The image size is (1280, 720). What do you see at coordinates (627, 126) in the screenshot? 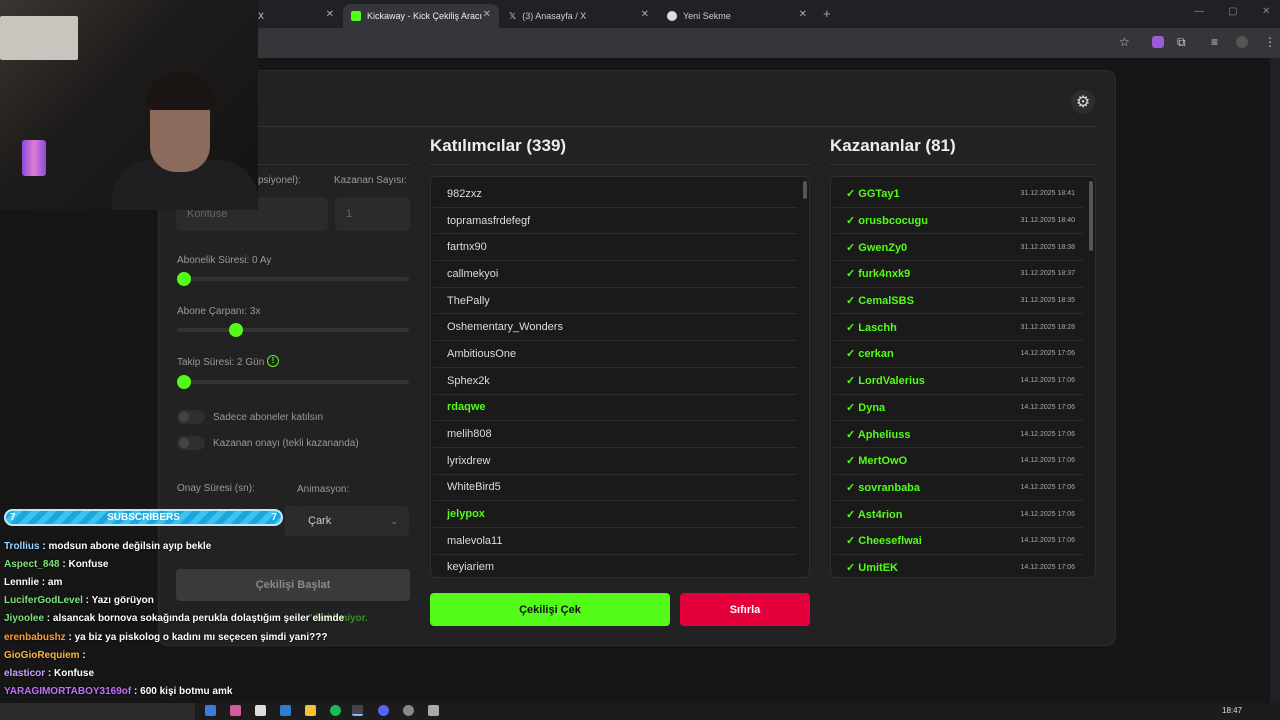
I see `header-divider` at bounding box center [627, 126].